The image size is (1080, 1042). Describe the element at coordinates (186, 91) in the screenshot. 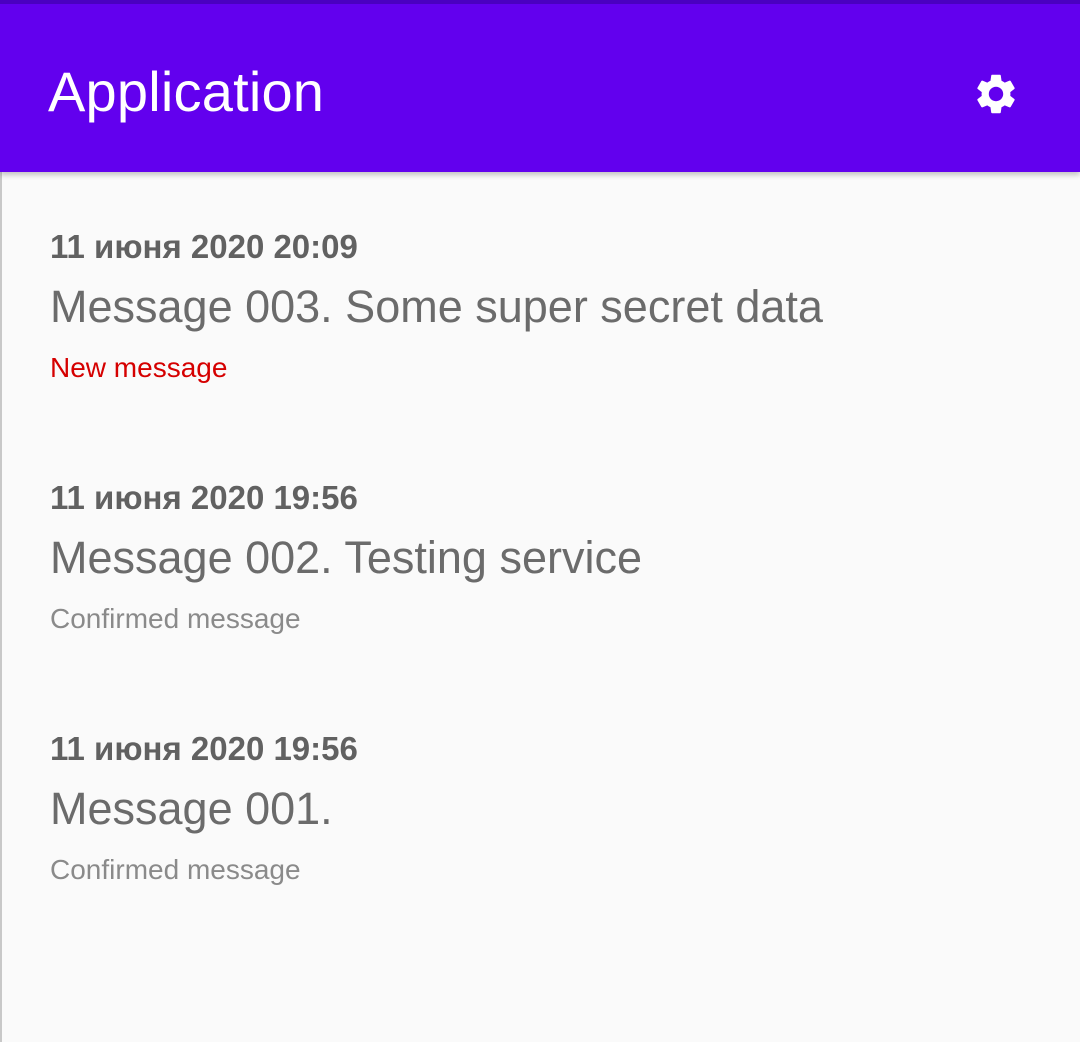

I see `app-title: Application` at that location.